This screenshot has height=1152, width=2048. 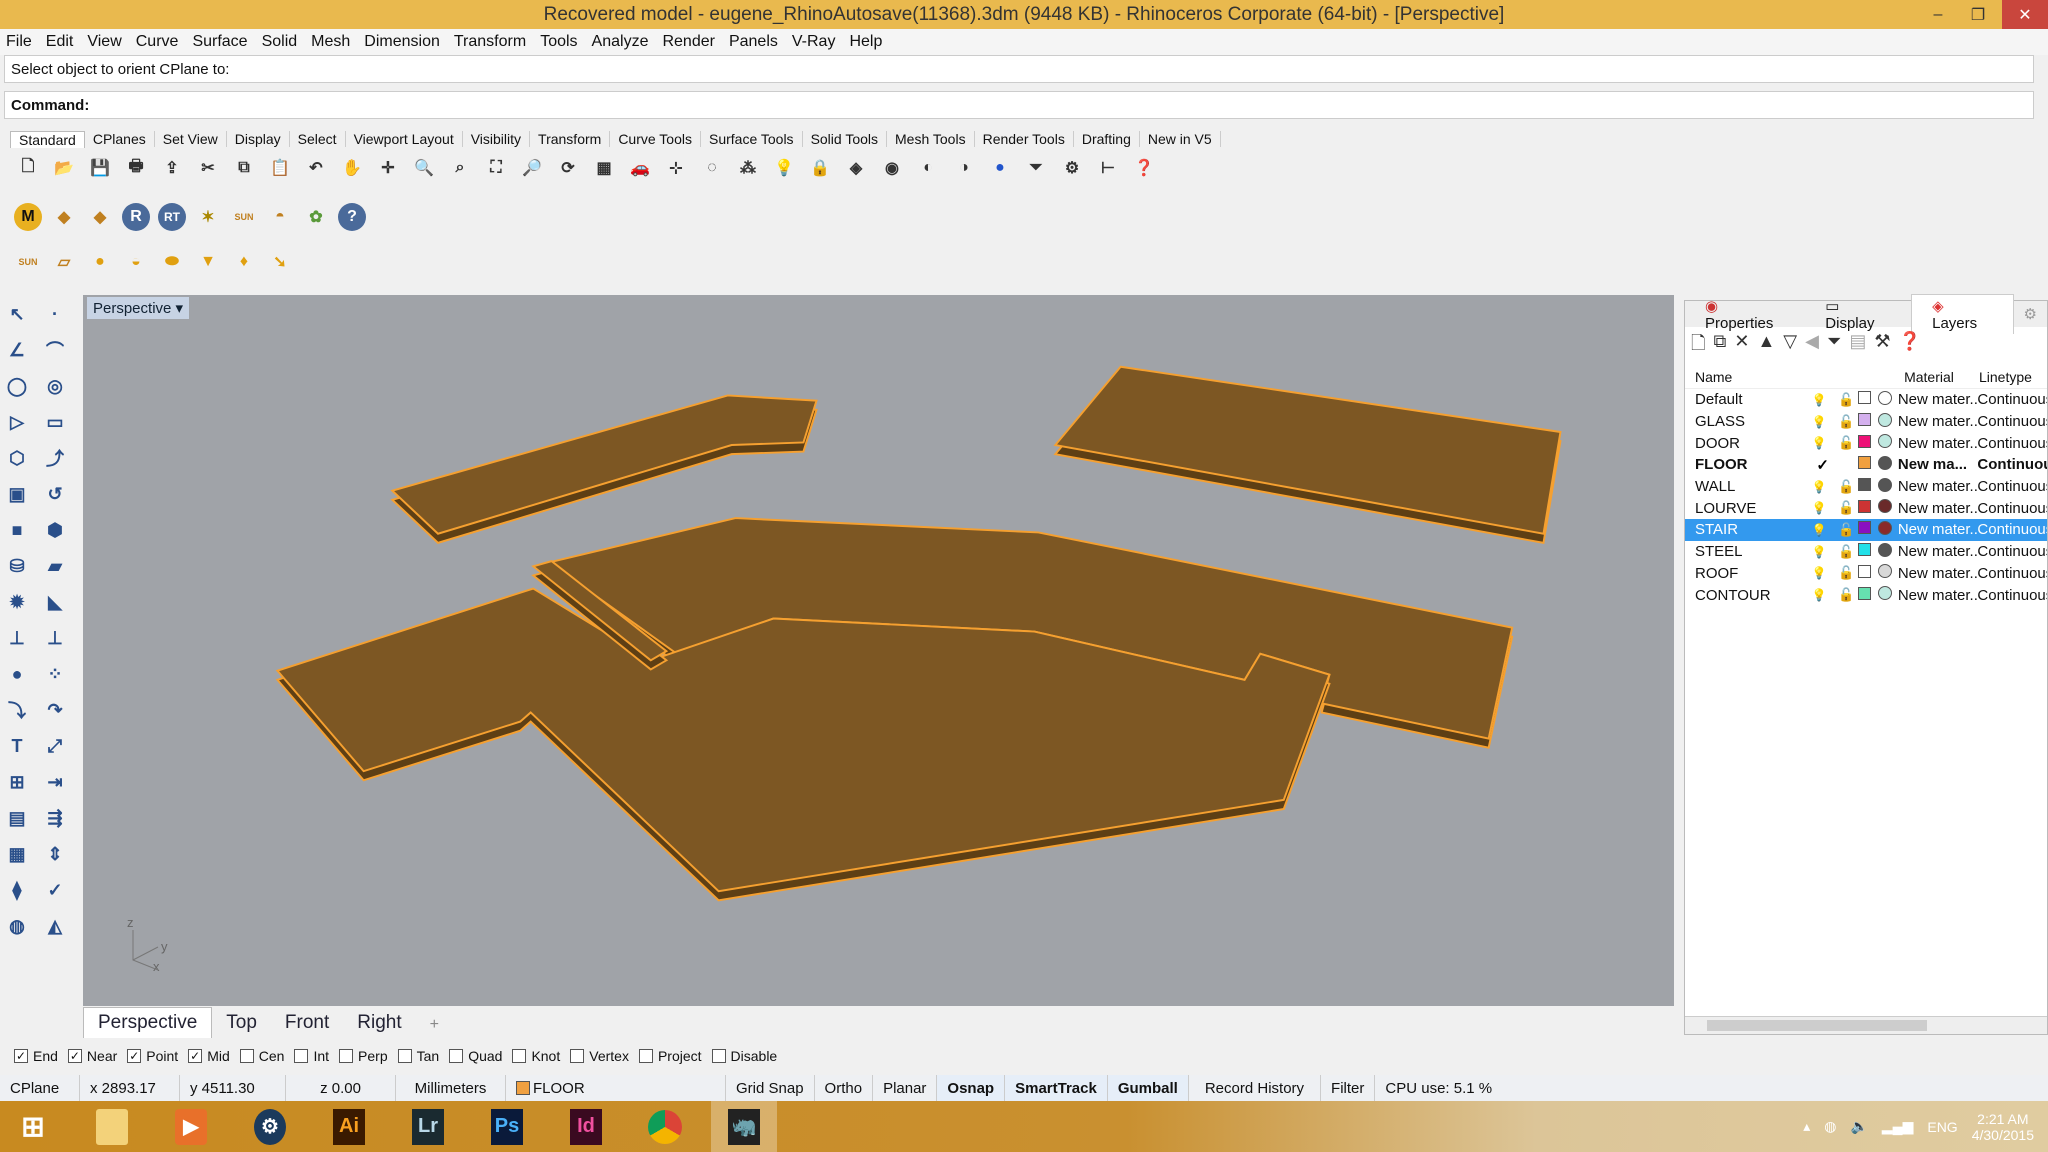 I want to click on cplane-status: CPlane, so click(x=40, y=1088).